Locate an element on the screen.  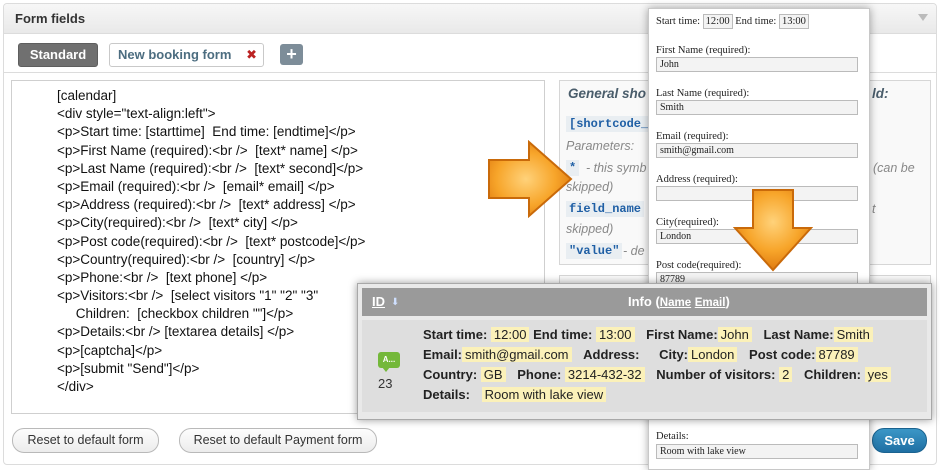
shortcode-example: [shortcode_t is located at coordinates (612, 124).